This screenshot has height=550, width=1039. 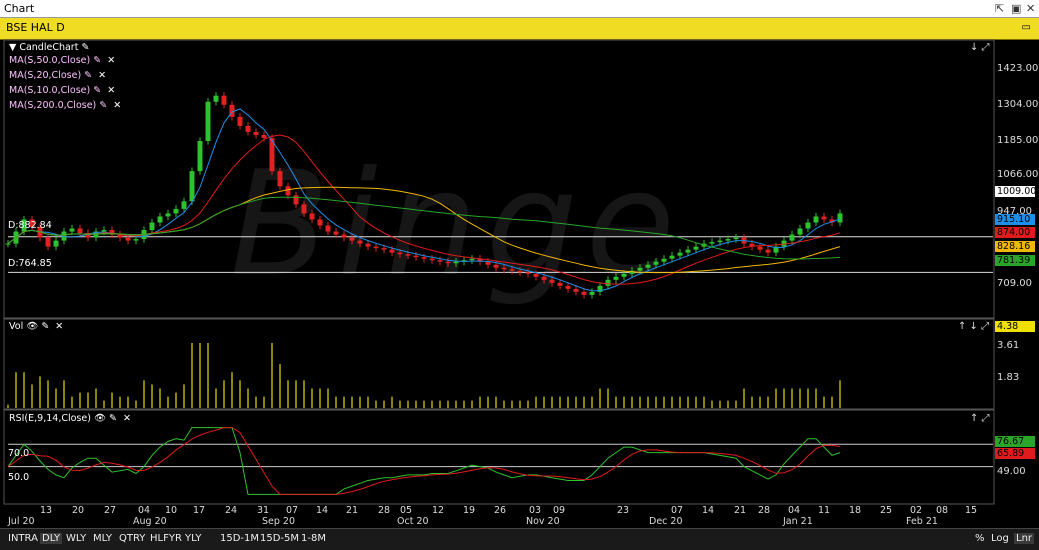 What do you see at coordinates (980, 47) in the screenshot?
I see `price-pane-controls: ↓ ⤢` at bounding box center [980, 47].